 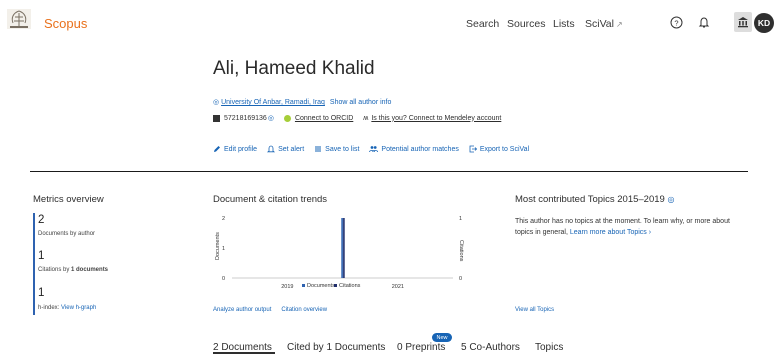 What do you see at coordinates (374, 149) in the screenshot?
I see `people-icon` at bounding box center [374, 149].